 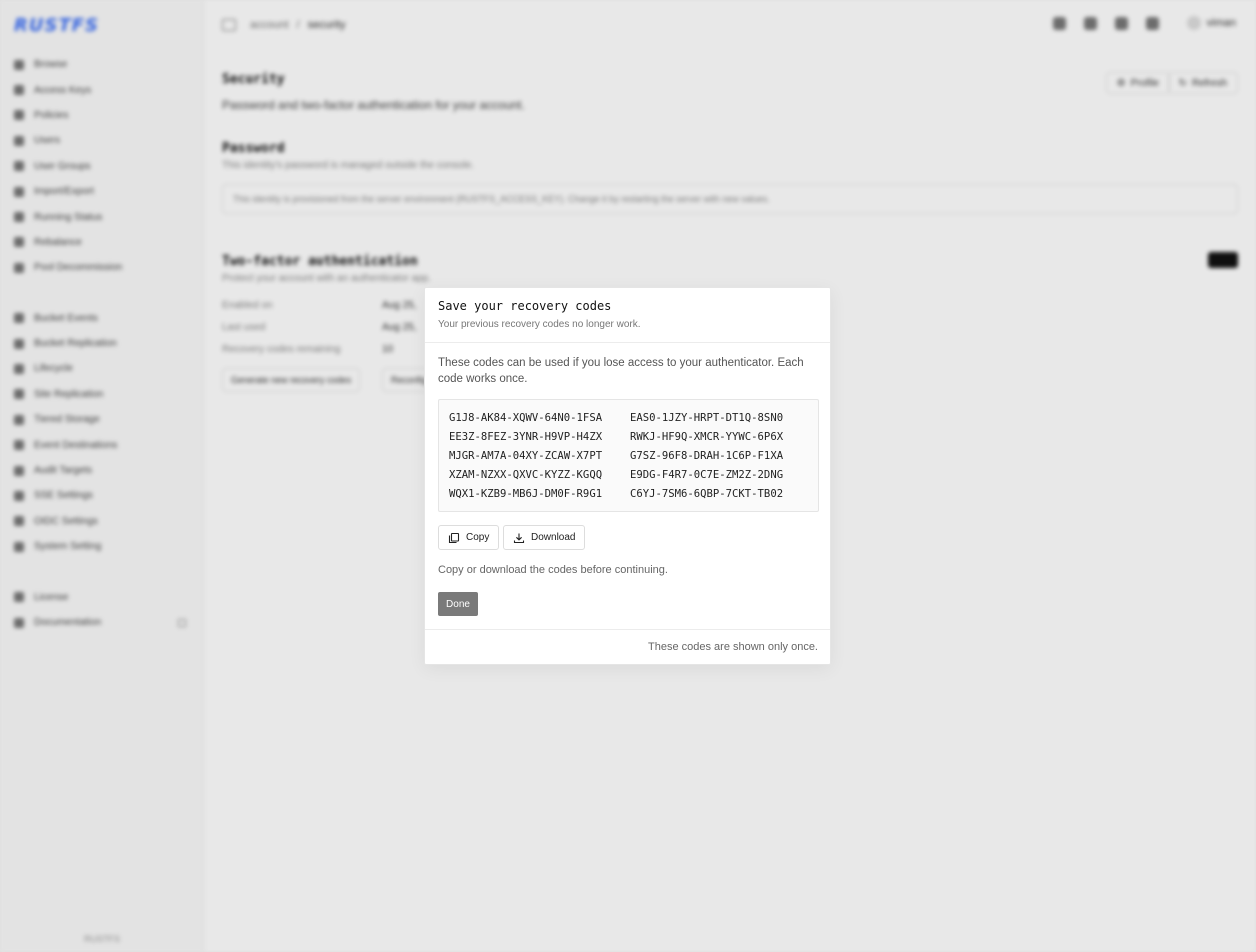 What do you see at coordinates (707, 456) in the screenshot?
I see `recovery-code: G7SZ-96F8-DRAH-1C6P-F1XA` at bounding box center [707, 456].